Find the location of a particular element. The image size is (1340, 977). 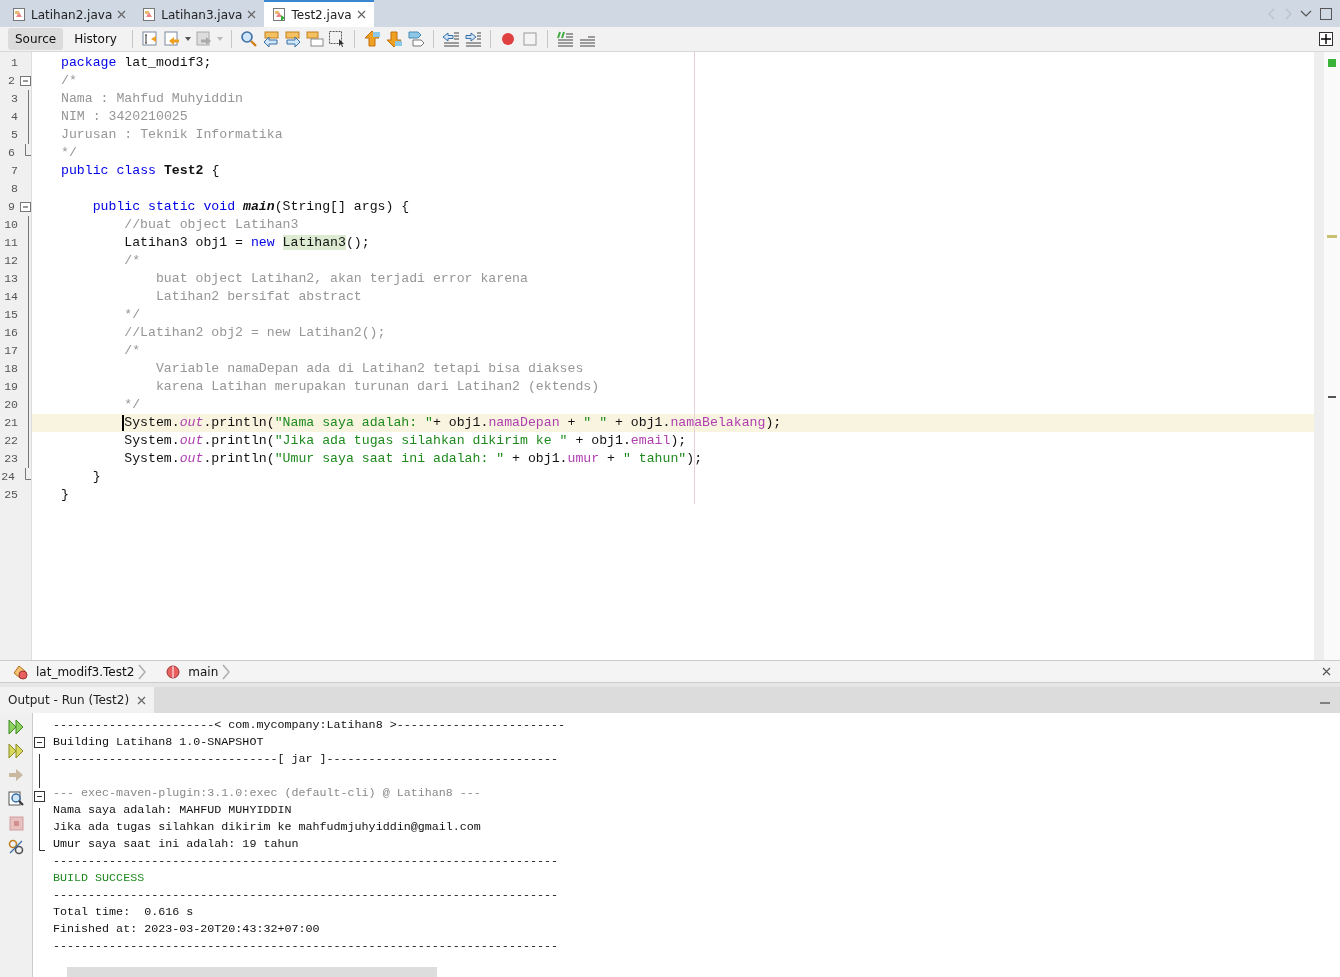

code-line: System.out.println("Jika ada tugas silahkan dikirim ke " + obj1.email); is located at coordinates (405, 441).